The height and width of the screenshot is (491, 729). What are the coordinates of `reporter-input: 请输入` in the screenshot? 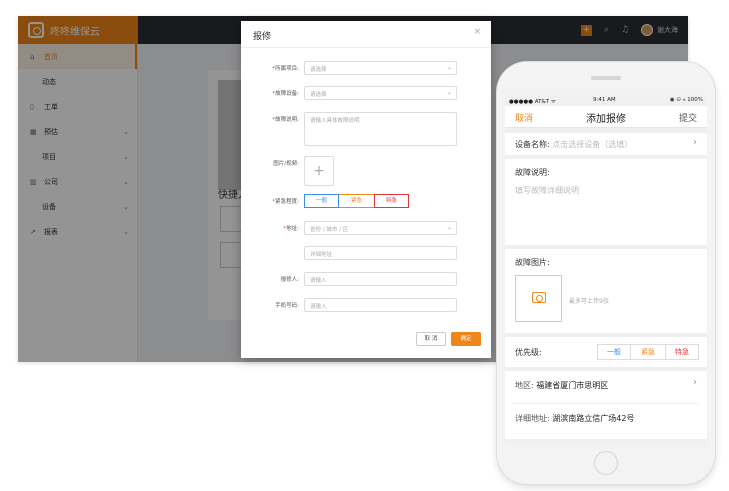 It's located at (380, 279).